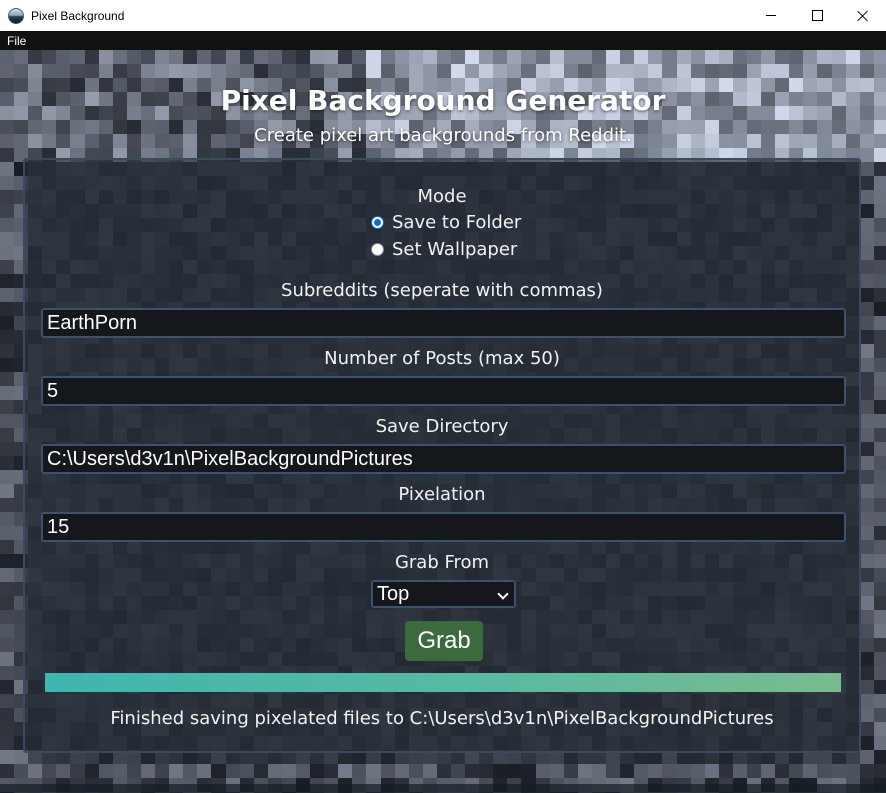 The width and height of the screenshot is (886, 793). I want to click on radio-label-save-to-folder: Save to Folder, so click(457, 222).